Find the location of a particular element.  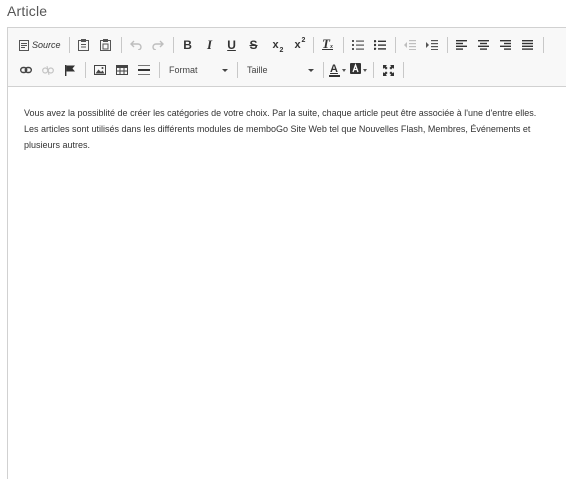

justify-button is located at coordinates (528, 45).